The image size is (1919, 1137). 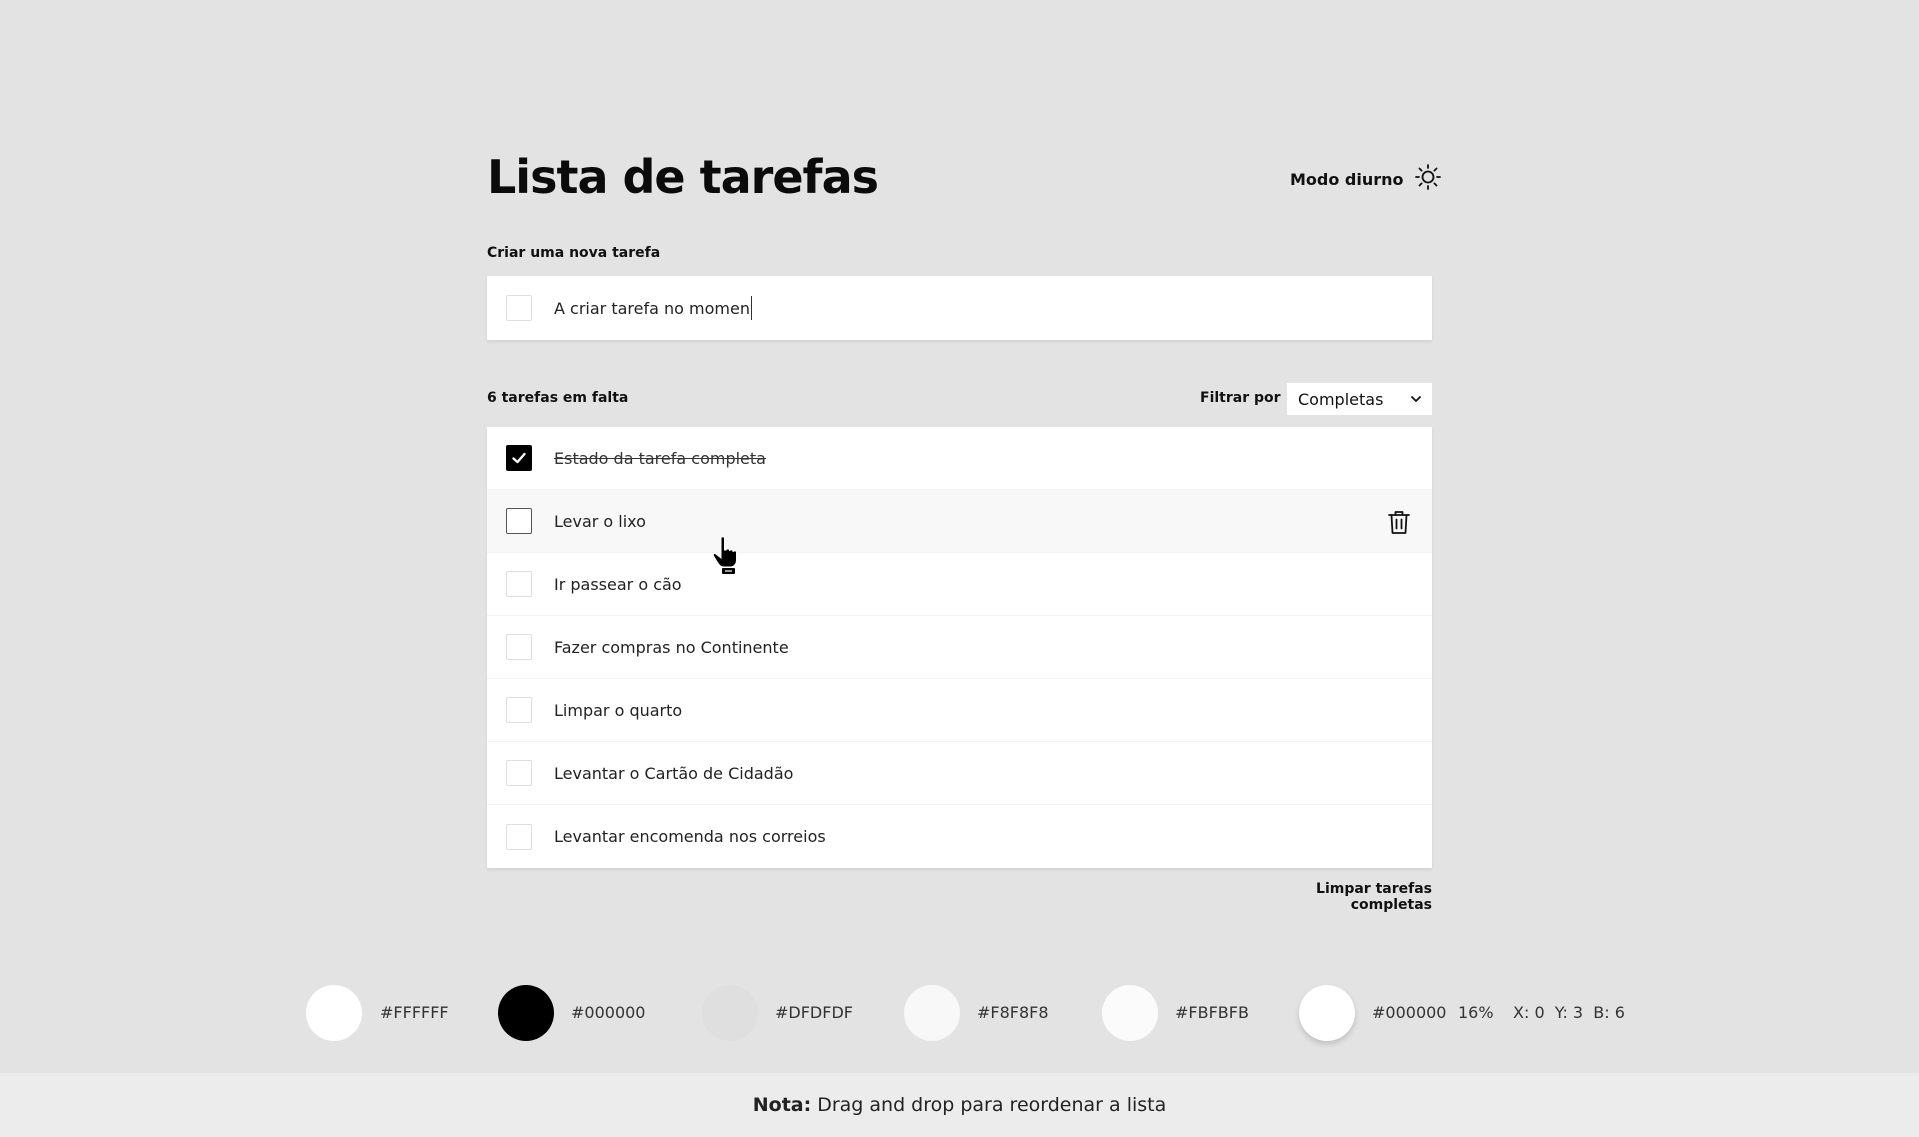 I want to click on task-text: Levar o lixo, so click(x=600, y=521).